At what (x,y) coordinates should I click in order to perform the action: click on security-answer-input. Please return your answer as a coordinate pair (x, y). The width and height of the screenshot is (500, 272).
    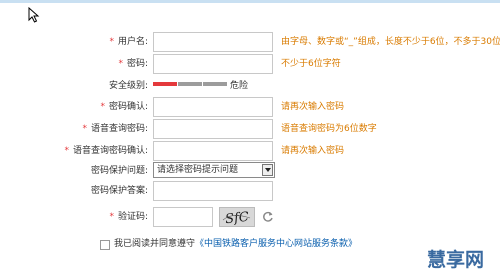
    Looking at the image, I should click on (213, 191).